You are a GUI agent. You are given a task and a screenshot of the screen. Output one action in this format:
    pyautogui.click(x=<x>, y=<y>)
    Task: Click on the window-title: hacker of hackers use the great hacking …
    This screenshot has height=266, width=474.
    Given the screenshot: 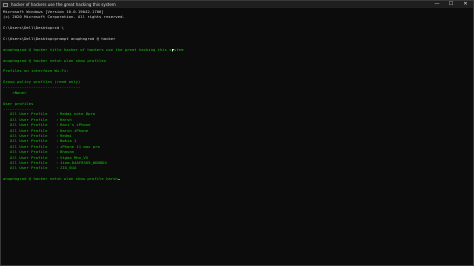 What is the action you would take?
    pyautogui.click(x=63, y=4)
    